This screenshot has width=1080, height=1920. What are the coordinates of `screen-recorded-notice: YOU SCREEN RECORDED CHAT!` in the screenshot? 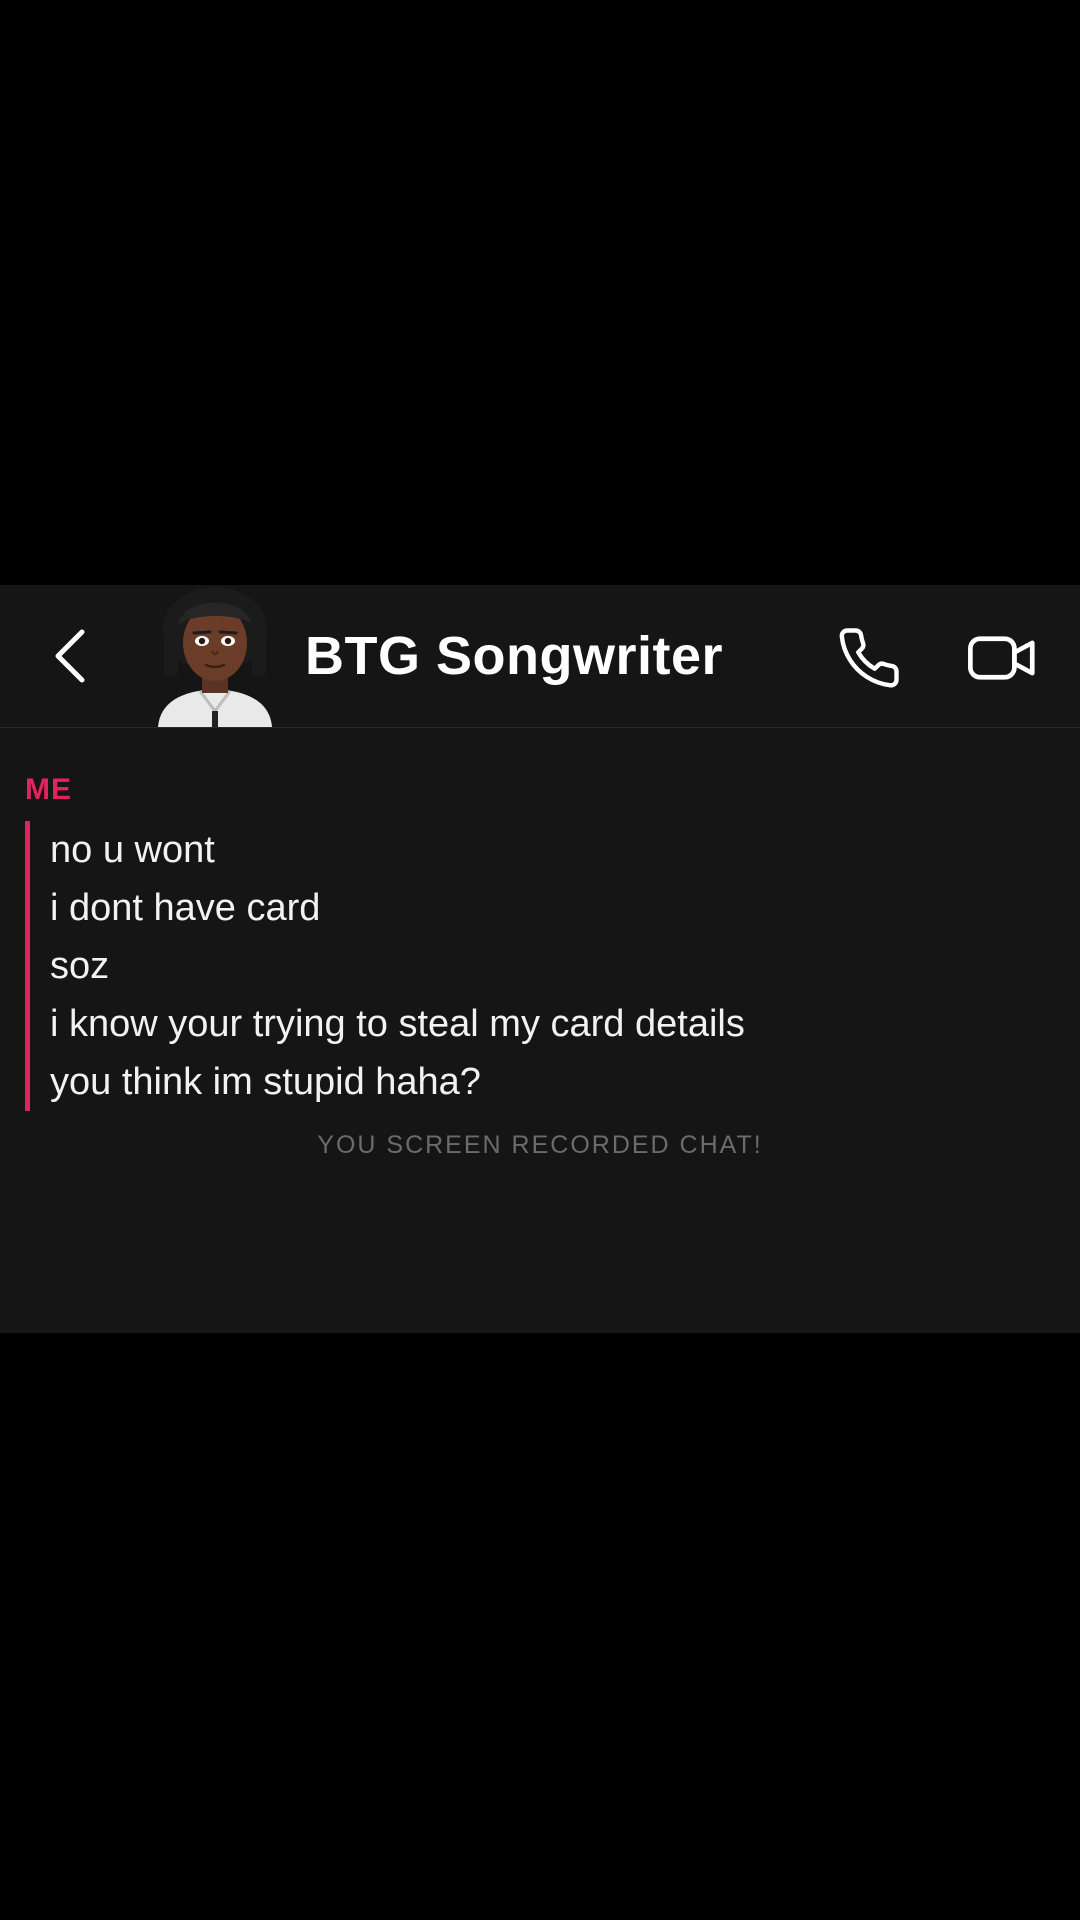 It's located at (540, 1145).